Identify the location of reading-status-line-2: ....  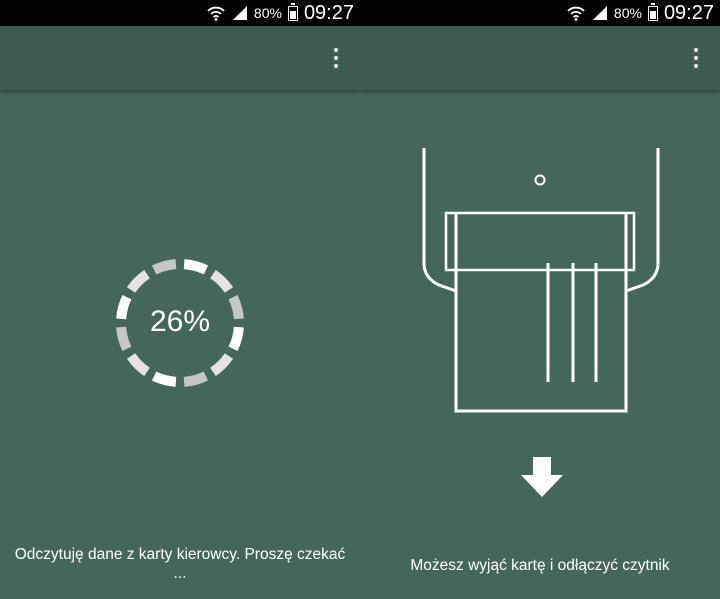
(180, 573).